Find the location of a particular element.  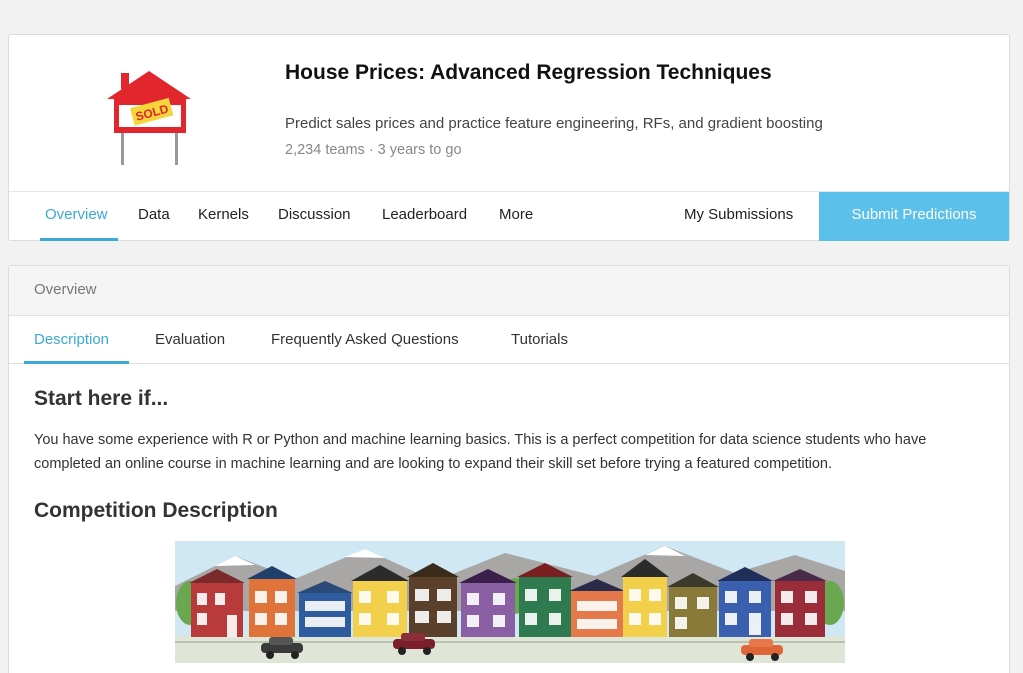

subtab-evaluation: Evaluation is located at coordinates (190, 339).